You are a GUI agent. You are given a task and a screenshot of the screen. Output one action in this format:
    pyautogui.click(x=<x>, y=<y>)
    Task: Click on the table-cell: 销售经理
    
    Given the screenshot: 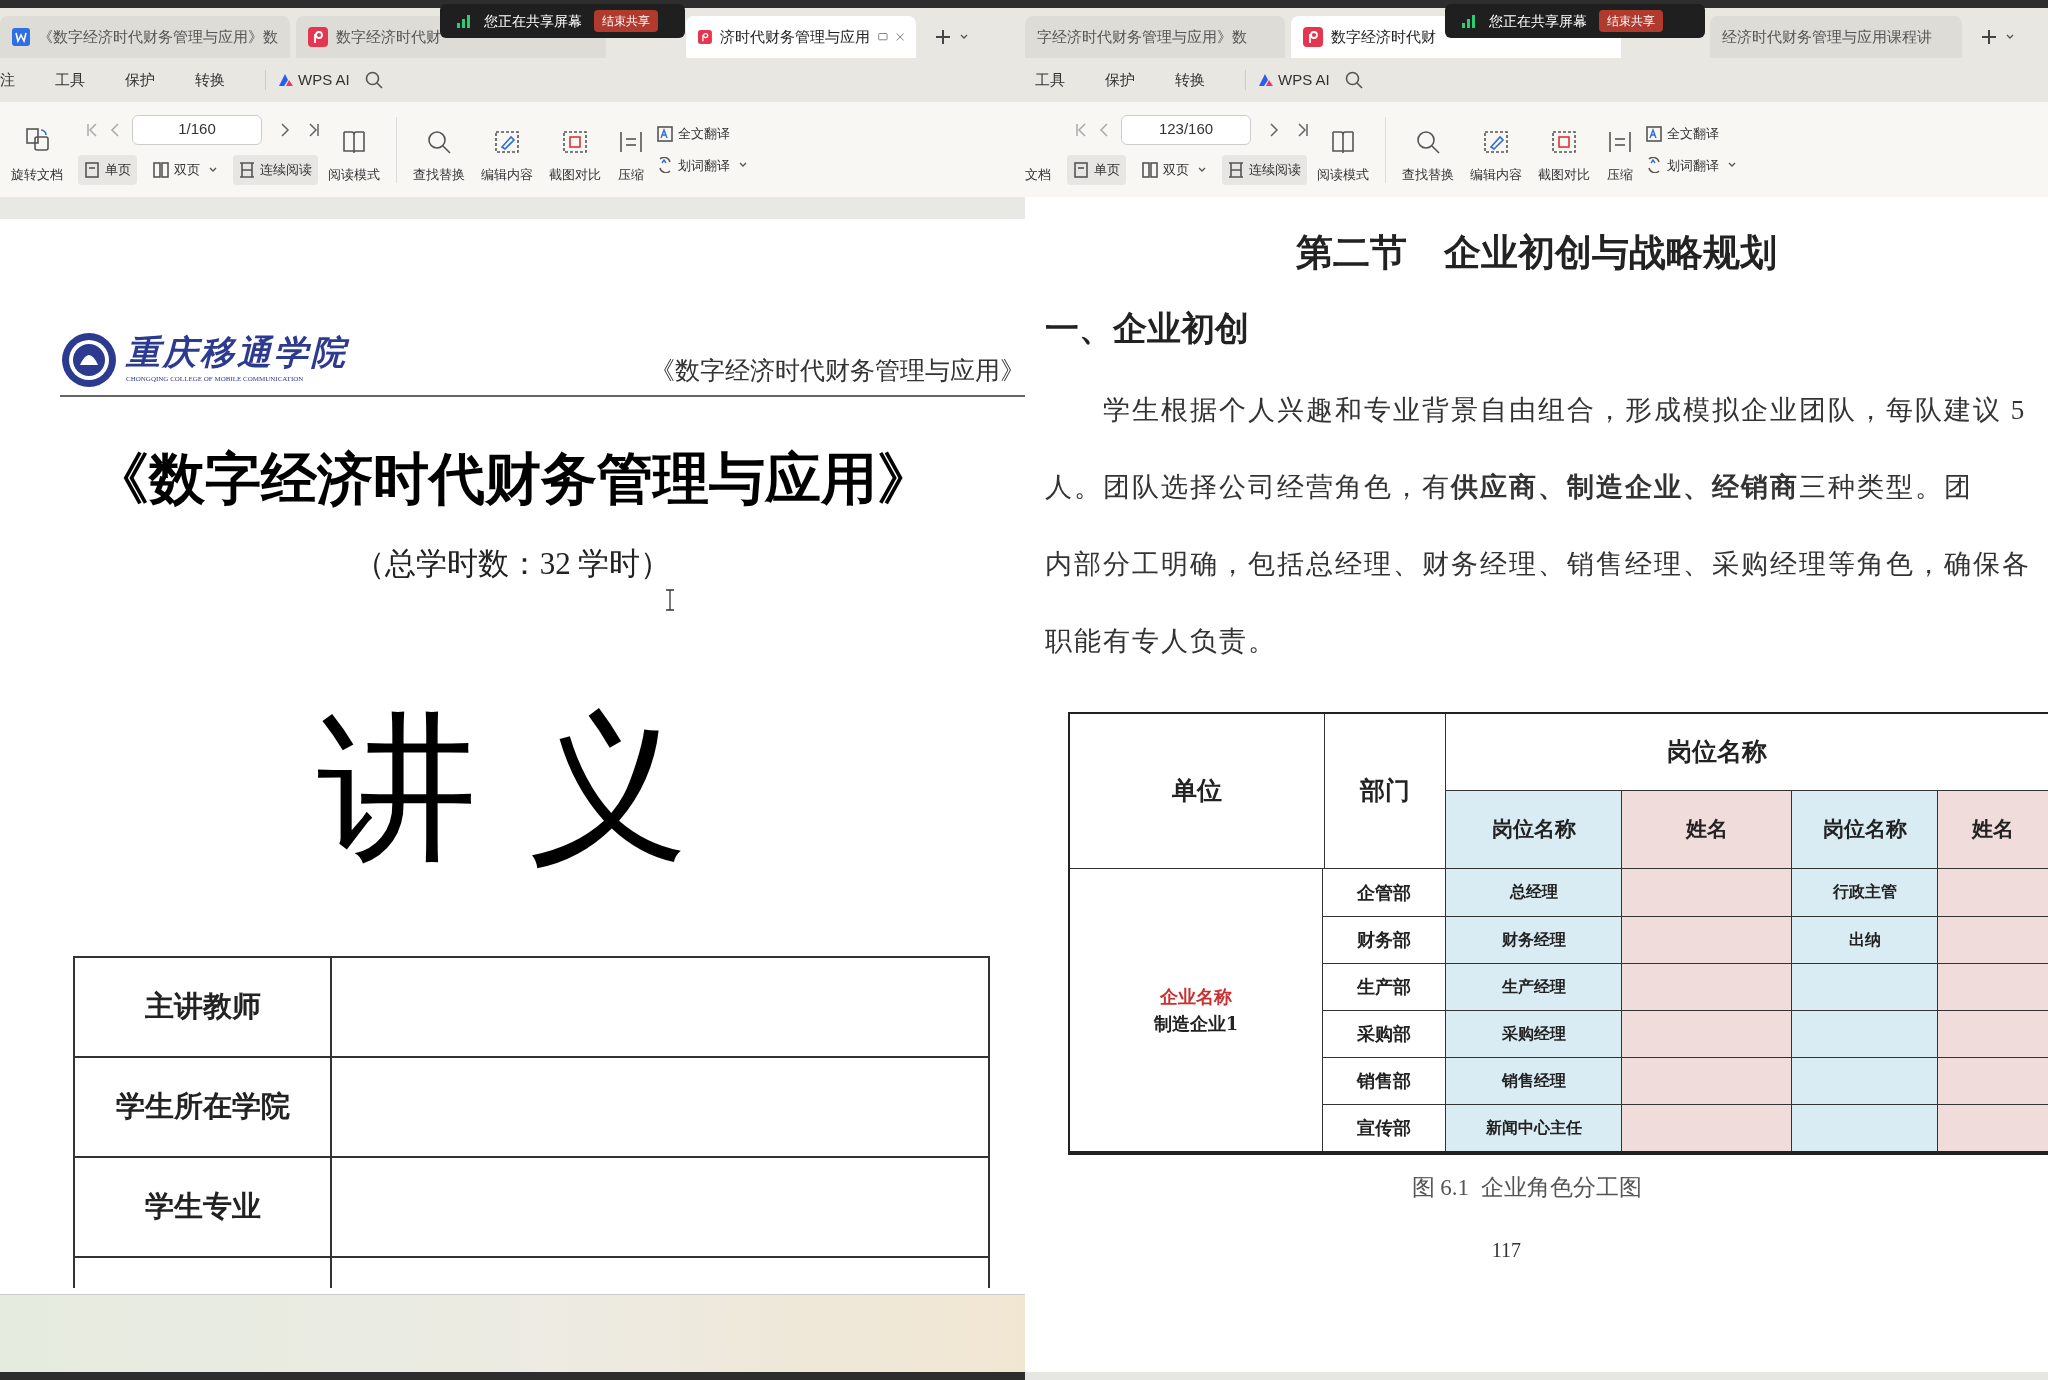 What is the action you would take?
    pyautogui.click(x=1534, y=1080)
    